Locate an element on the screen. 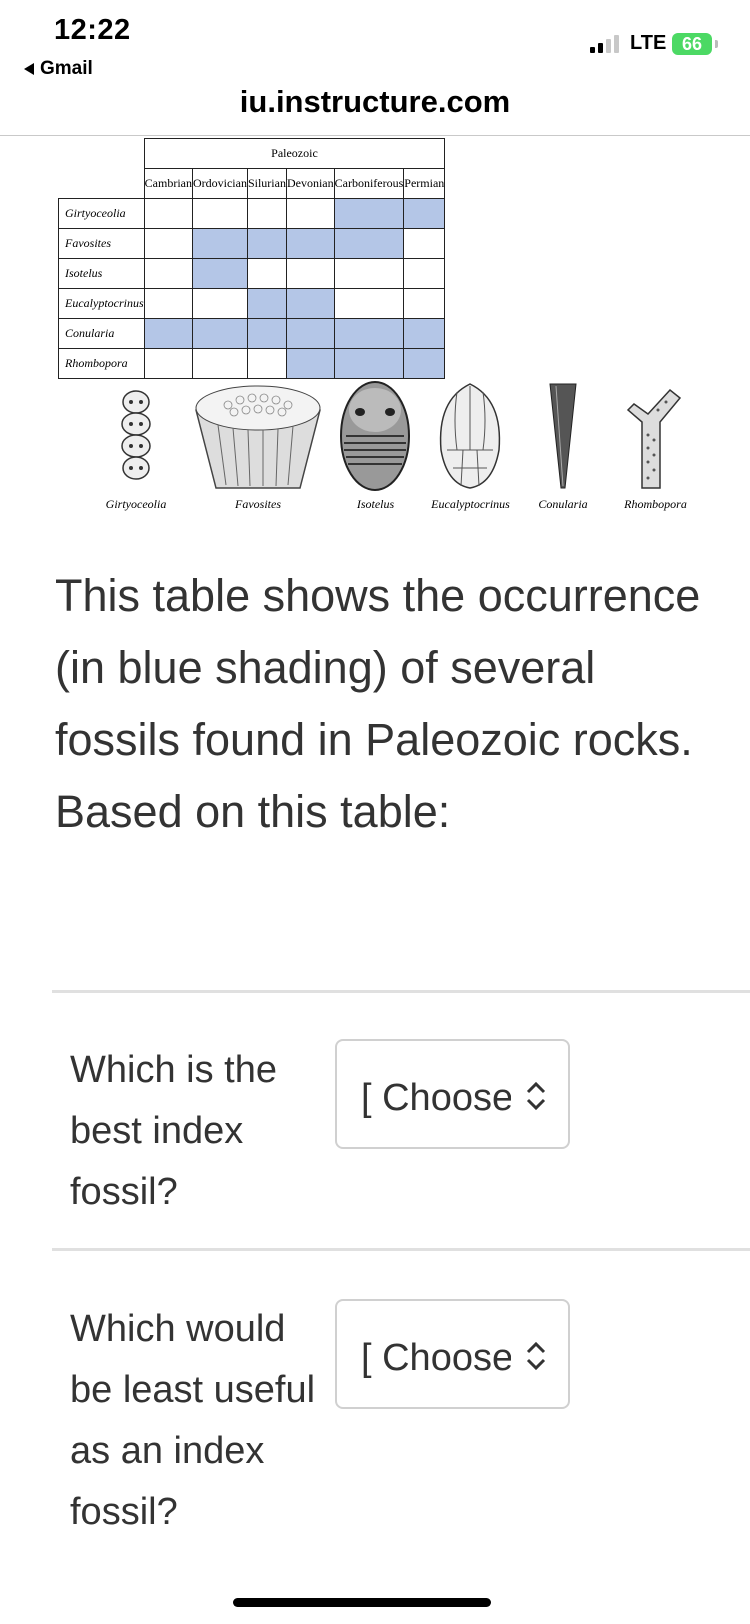  period-header: Ordovician is located at coordinates (219, 183).